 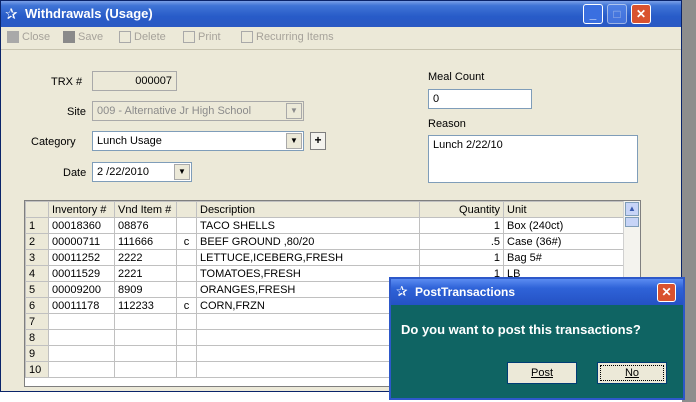 I want to click on row-number: 7, so click(x=37, y=321).